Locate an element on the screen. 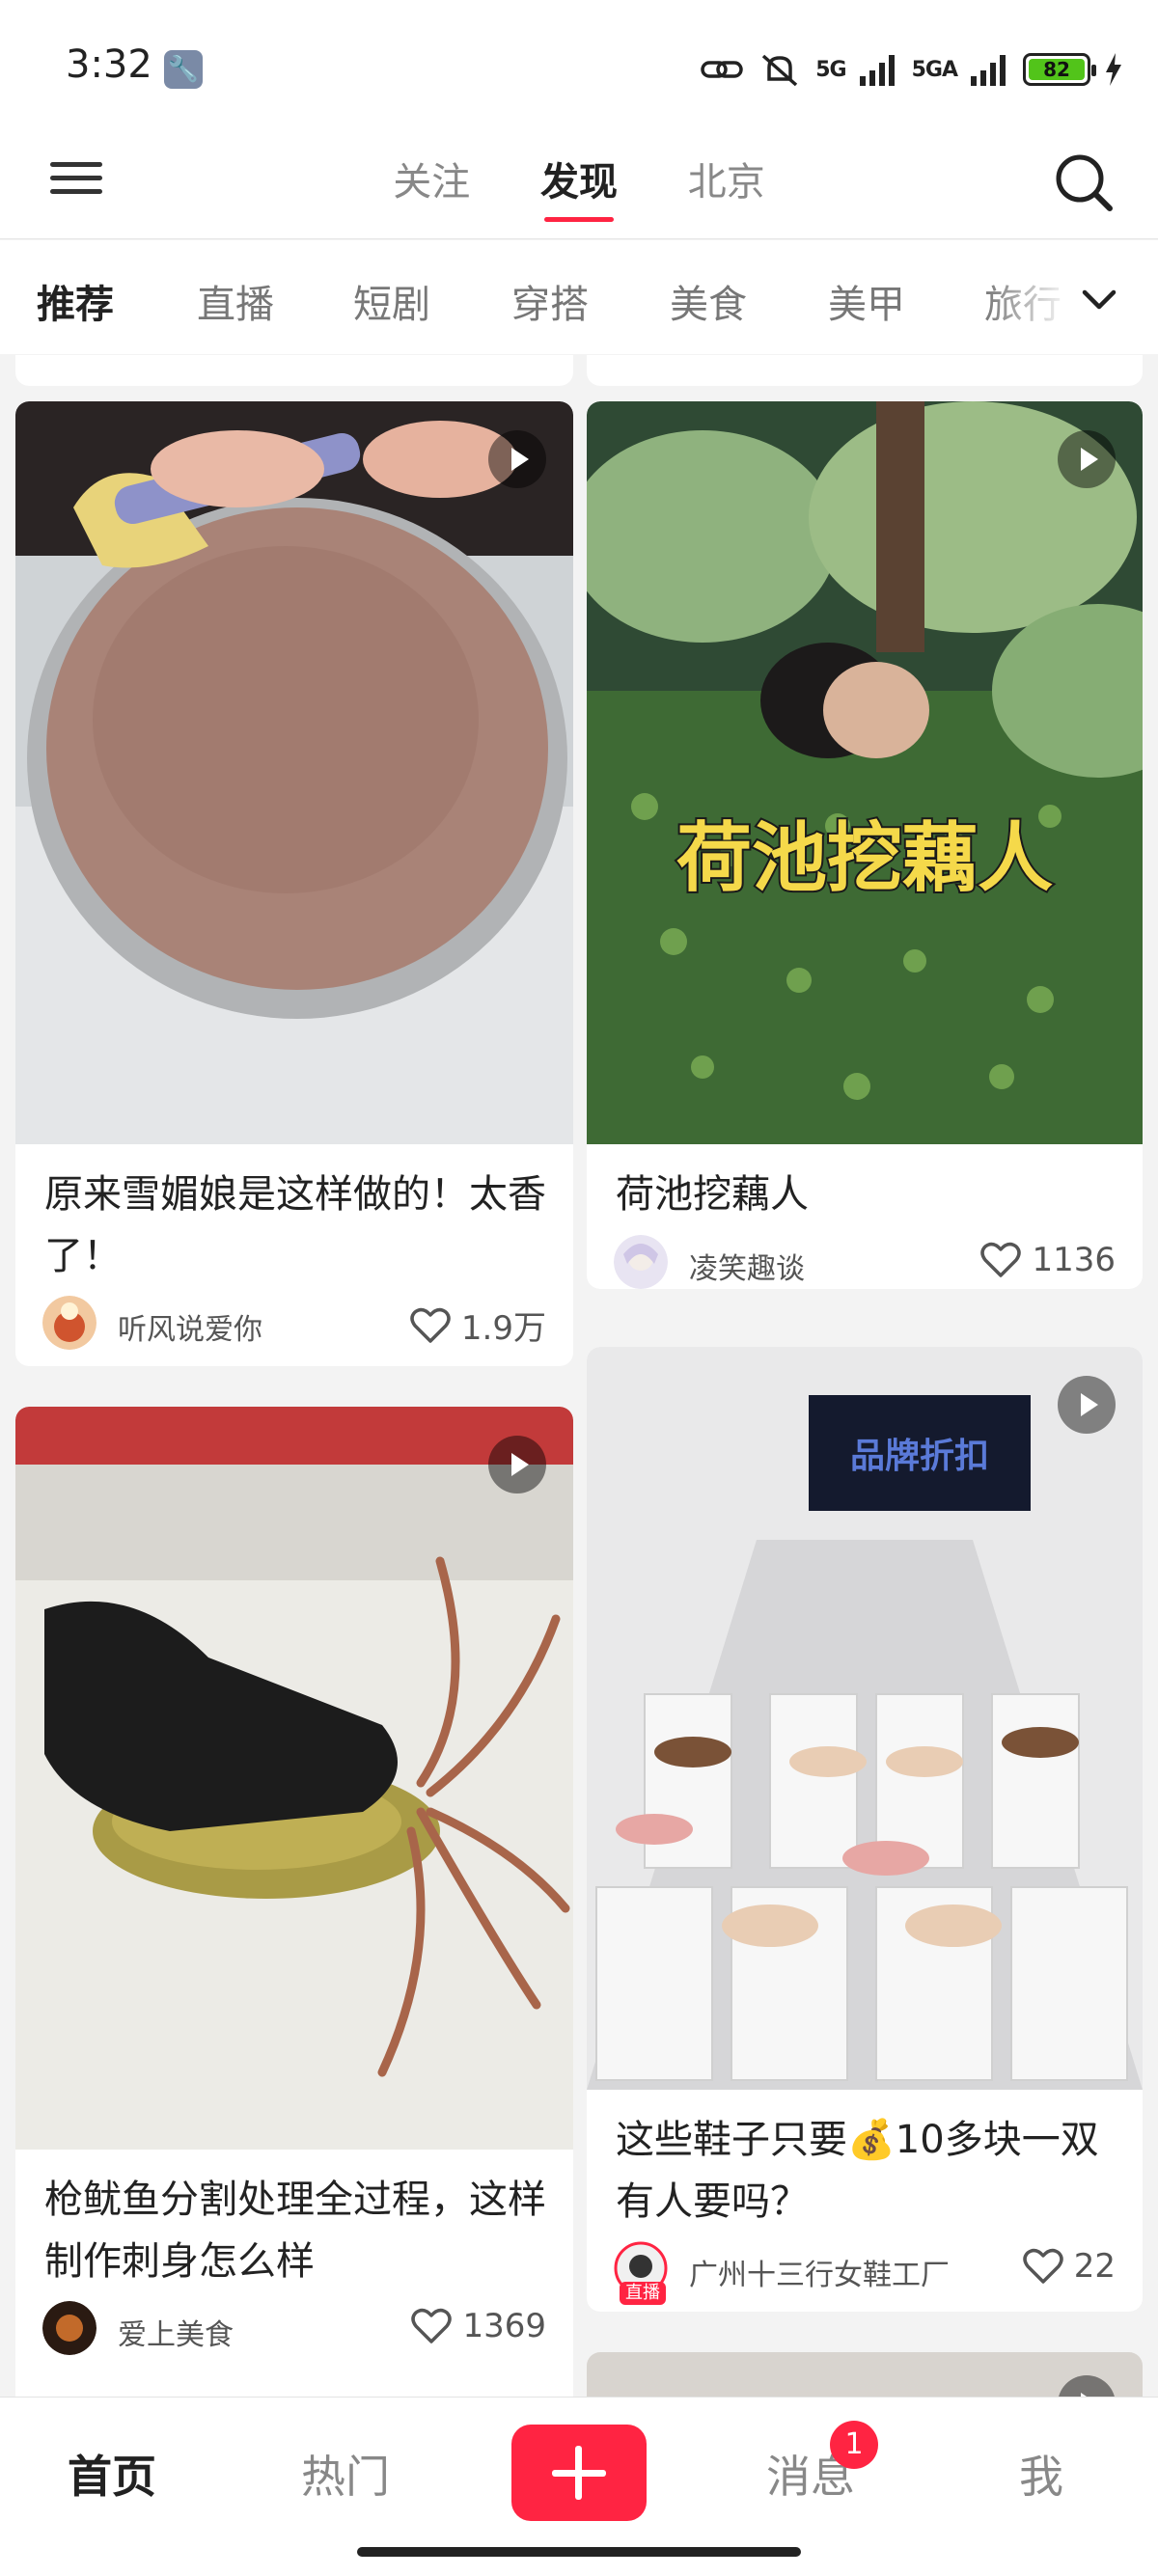  nav-me: 我 is located at coordinates (1041, 2474).